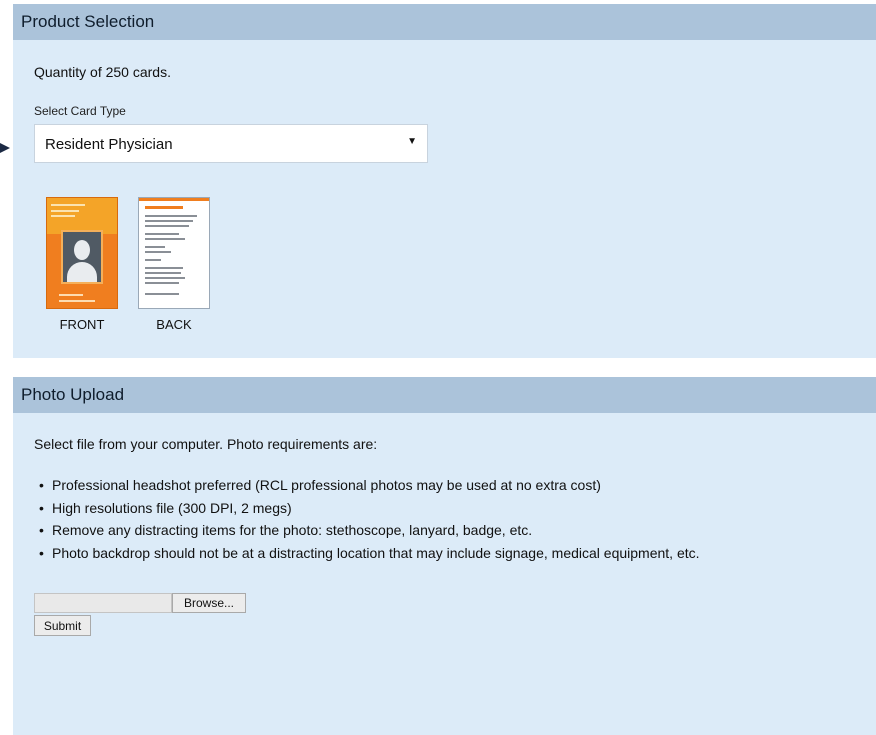 This screenshot has width=876, height=735. Describe the element at coordinates (367, 511) in the screenshot. I see `list-item: High resolutions file (300 DPI, 2 megs)` at that location.